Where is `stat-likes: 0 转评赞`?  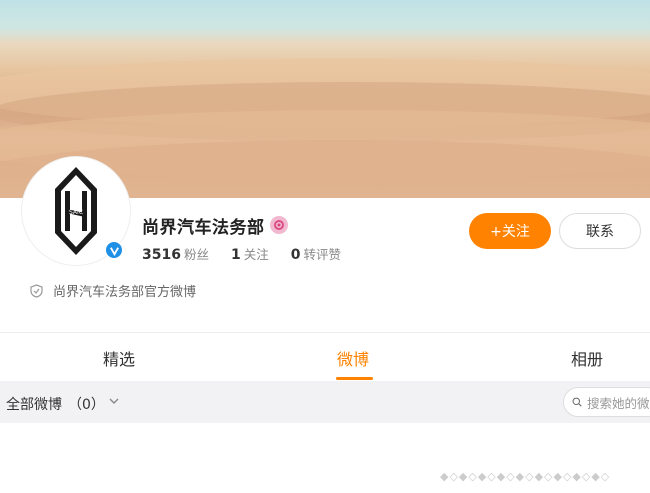
stat-likes: 0 转评赞 is located at coordinates (316, 253).